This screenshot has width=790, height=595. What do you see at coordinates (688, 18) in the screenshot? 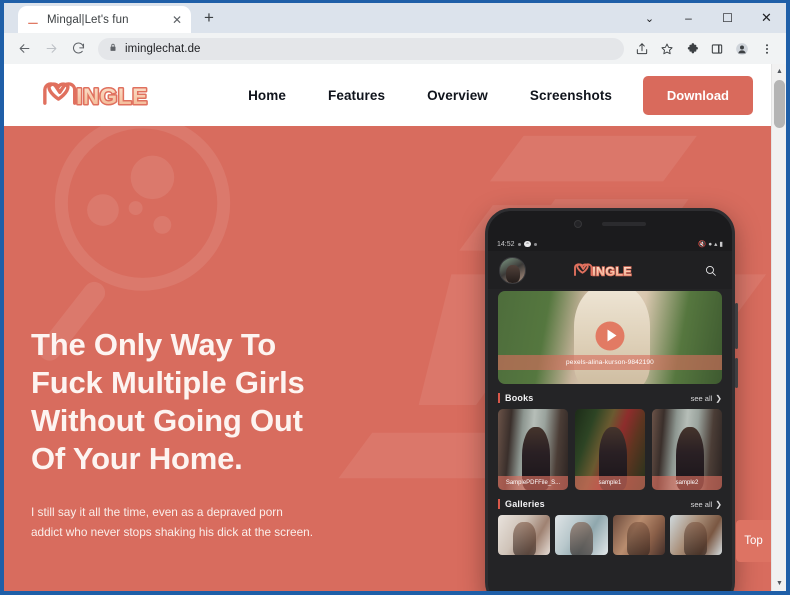
I see `minimize-button: –` at bounding box center [688, 18].